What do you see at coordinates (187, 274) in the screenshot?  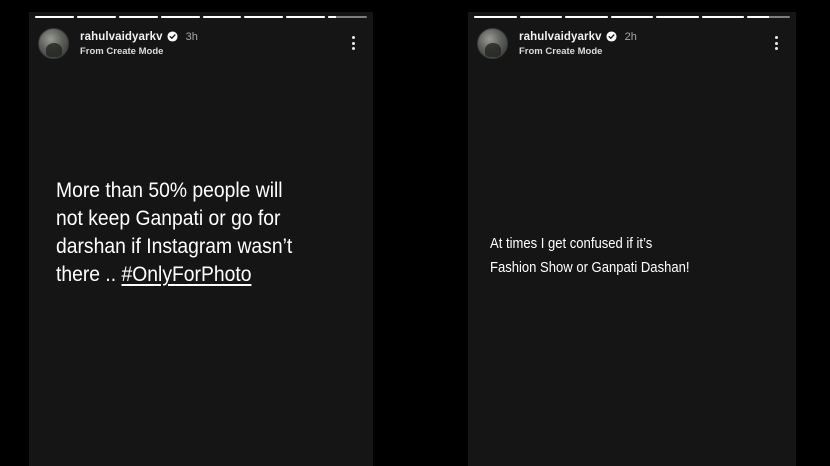 I see `hashtag-link: #OnlyForPhoto` at bounding box center [187, 274].